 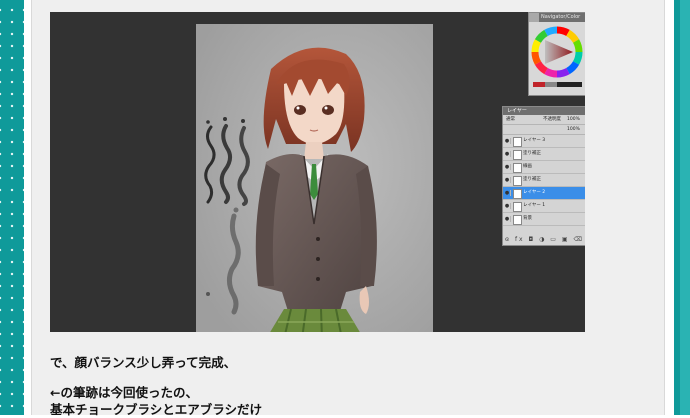 I want to click on opacity-value: 100%, so click(x=573, y=119).